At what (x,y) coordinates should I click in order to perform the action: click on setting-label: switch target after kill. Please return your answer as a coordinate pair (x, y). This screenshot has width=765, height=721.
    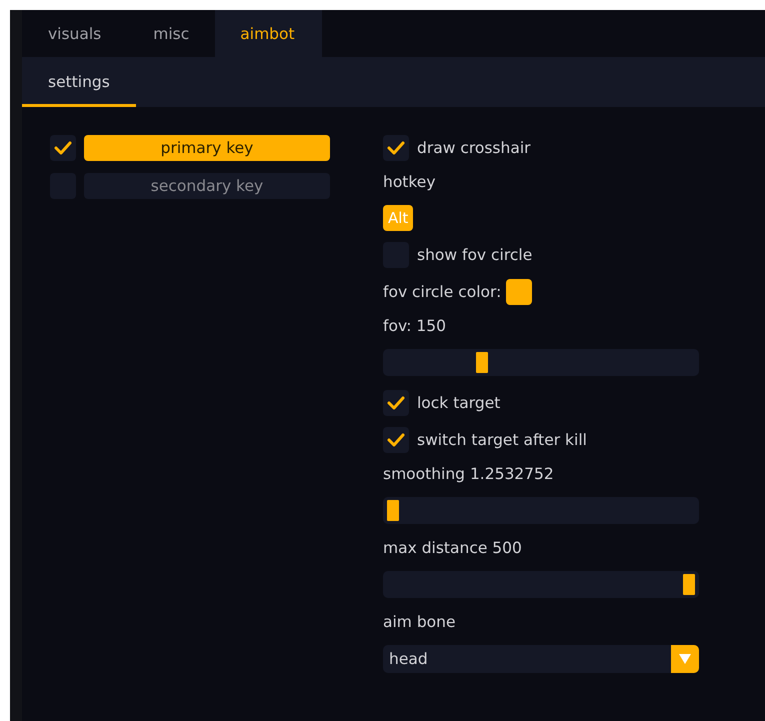
    Looking at the image, I should click on (502, 440).